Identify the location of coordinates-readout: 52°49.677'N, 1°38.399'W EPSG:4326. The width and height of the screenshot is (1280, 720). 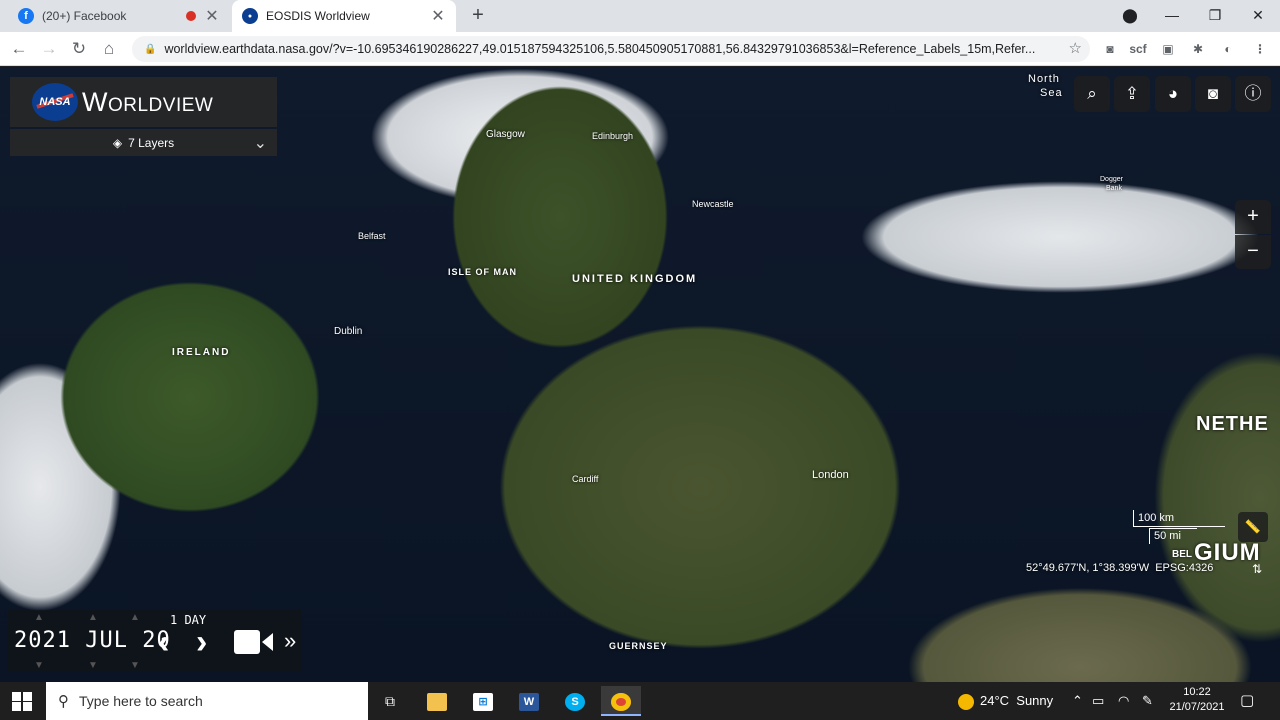
(1119, 568).